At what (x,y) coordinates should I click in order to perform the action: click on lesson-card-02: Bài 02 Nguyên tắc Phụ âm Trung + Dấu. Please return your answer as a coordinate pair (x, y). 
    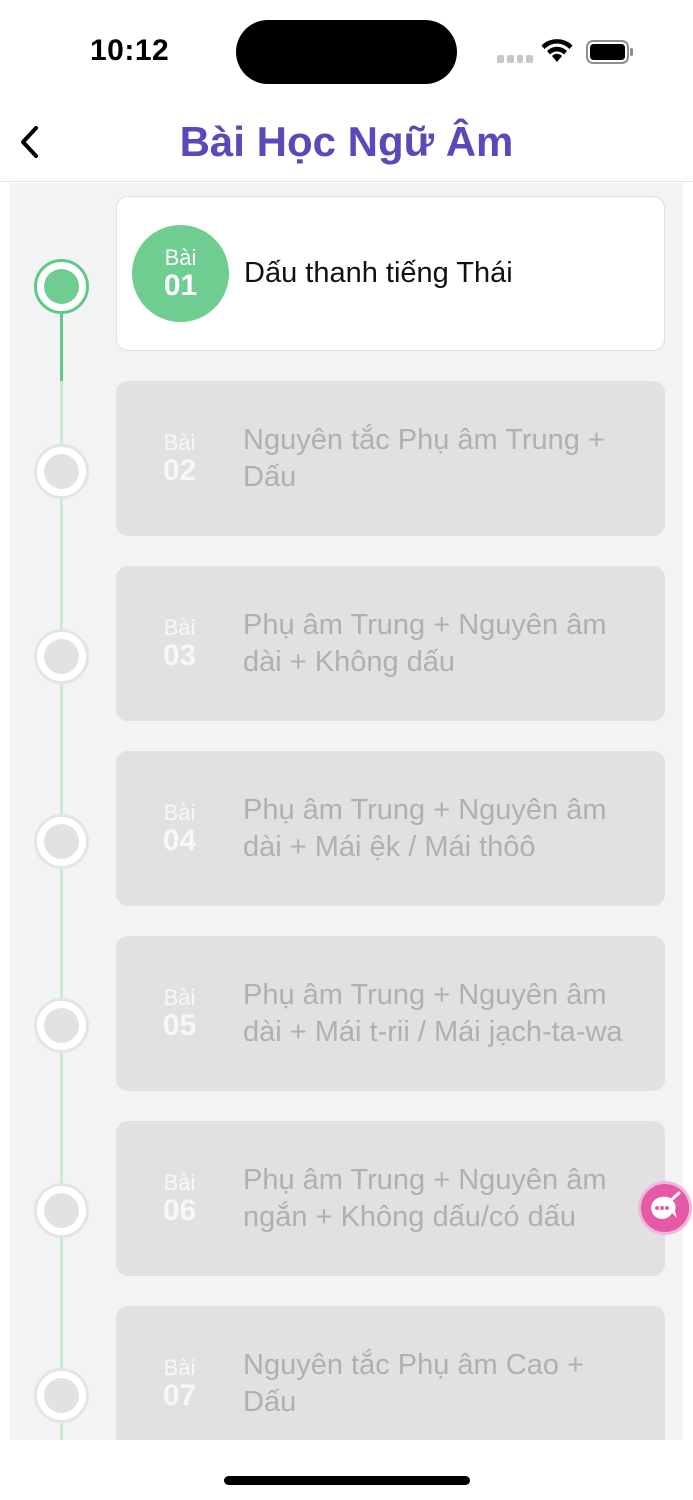
    Looking at the image, I should click on (390, 458).